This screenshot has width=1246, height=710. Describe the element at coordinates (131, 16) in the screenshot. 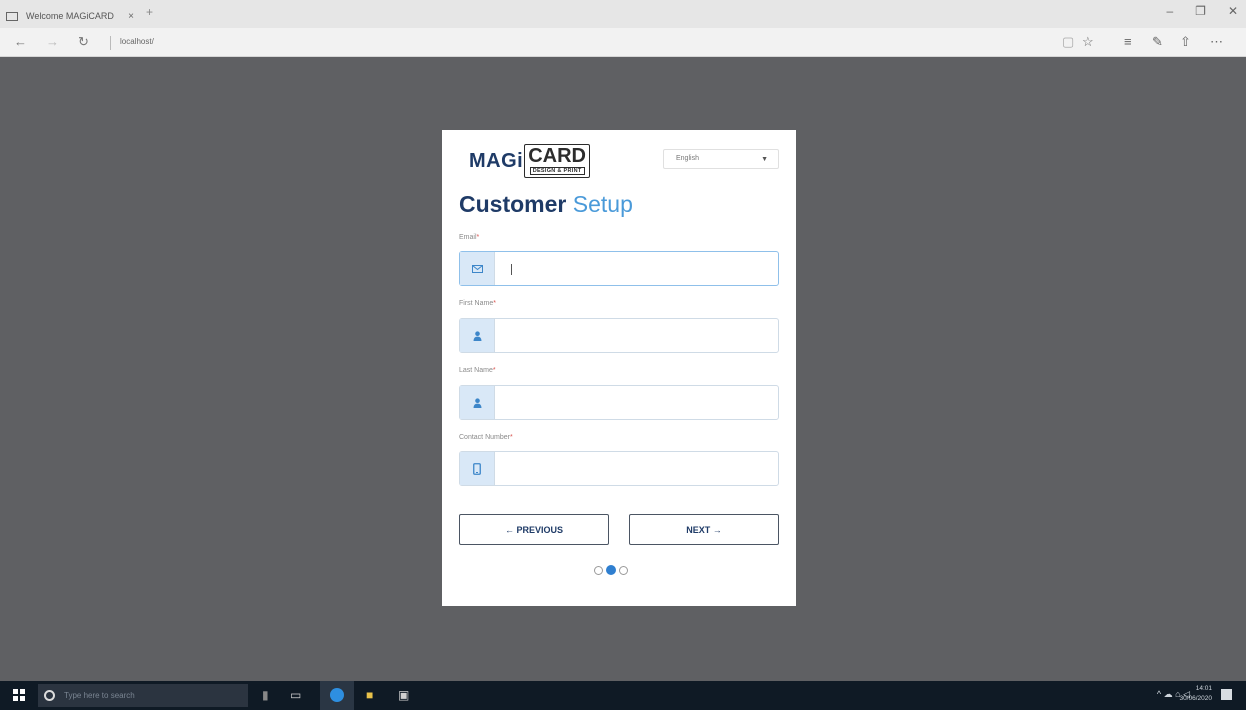

I see `tab-close-icon: ×` at that location.